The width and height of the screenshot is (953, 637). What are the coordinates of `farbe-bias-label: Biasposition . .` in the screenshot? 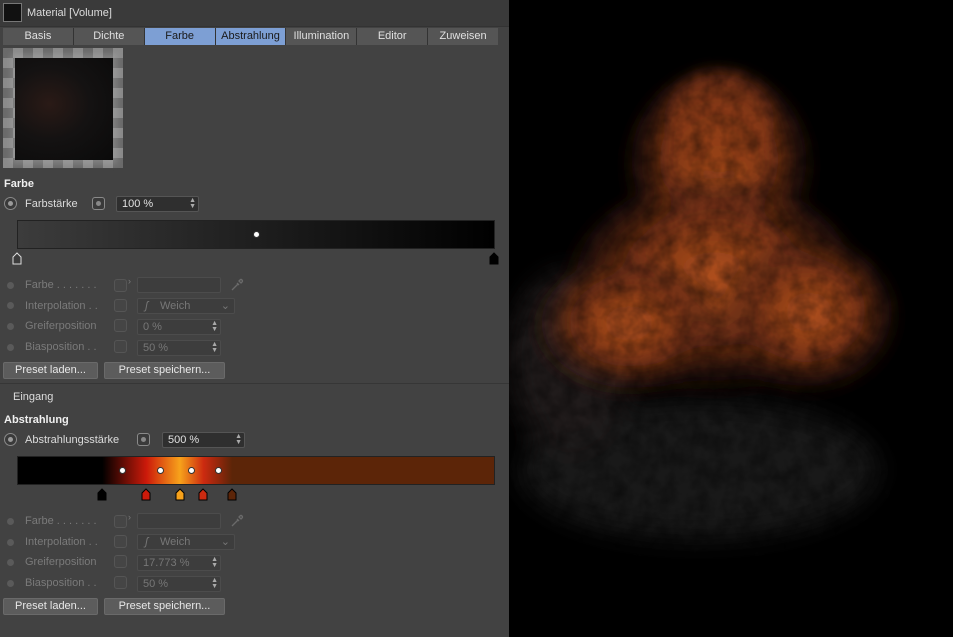 It's located at (61, 347).